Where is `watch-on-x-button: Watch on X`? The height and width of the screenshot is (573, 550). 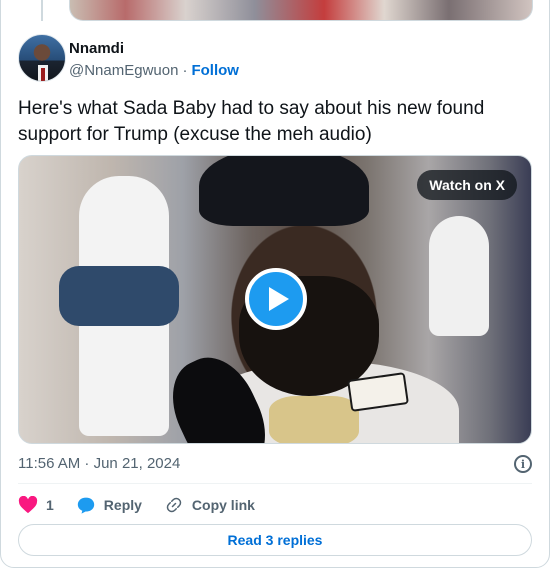 watch-on-x-button: Watch on X is located at coordinates (467, 185).